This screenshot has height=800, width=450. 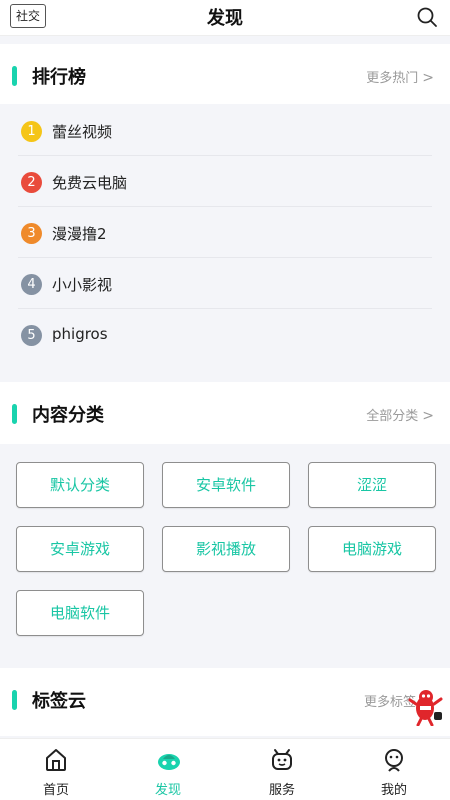 I want to click on tab-service: 服务, so click(x=282, y=769).